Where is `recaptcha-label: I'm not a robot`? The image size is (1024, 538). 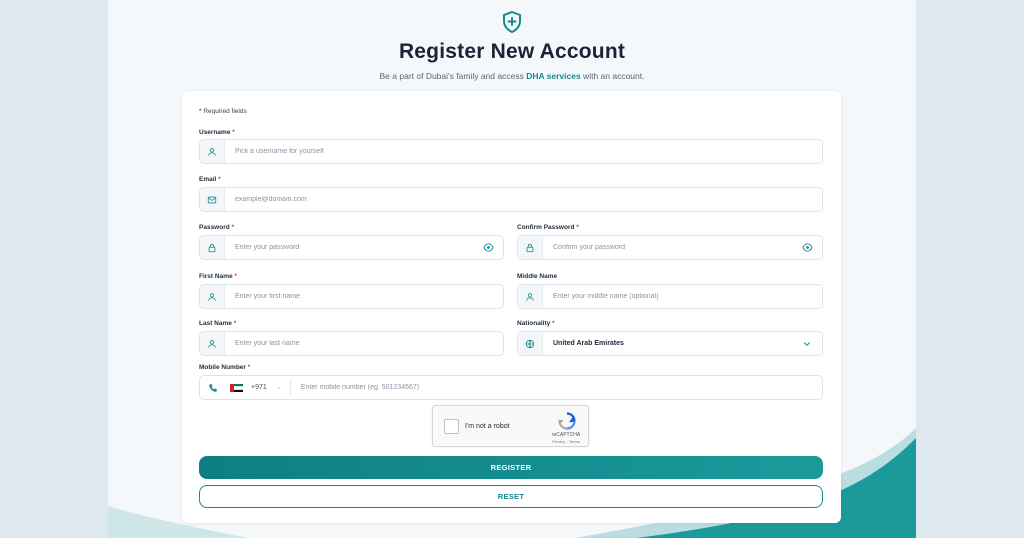 recaptcha-label: I'm not a robot is located at coordinates (487, 426).